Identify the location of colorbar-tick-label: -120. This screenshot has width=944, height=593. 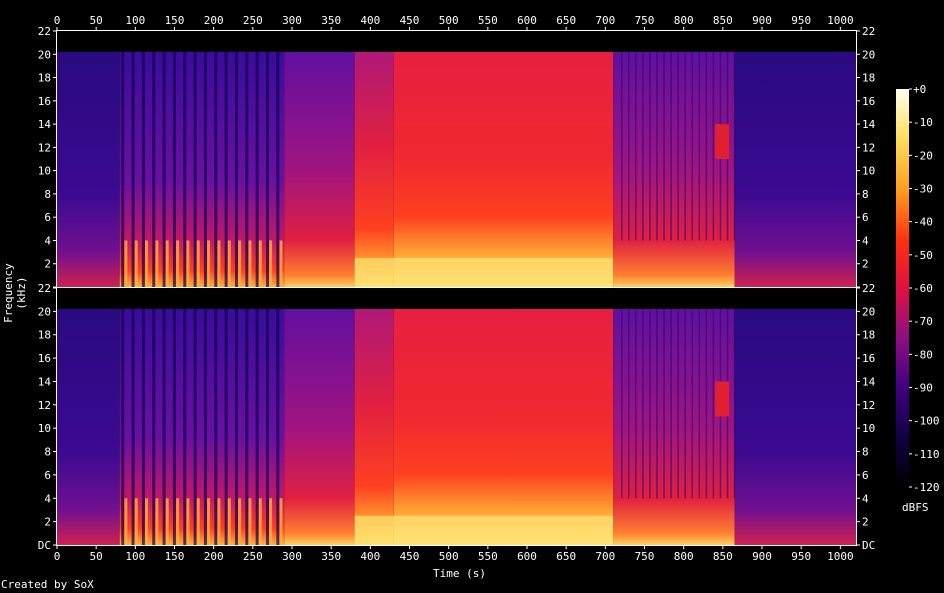
(926, 487).